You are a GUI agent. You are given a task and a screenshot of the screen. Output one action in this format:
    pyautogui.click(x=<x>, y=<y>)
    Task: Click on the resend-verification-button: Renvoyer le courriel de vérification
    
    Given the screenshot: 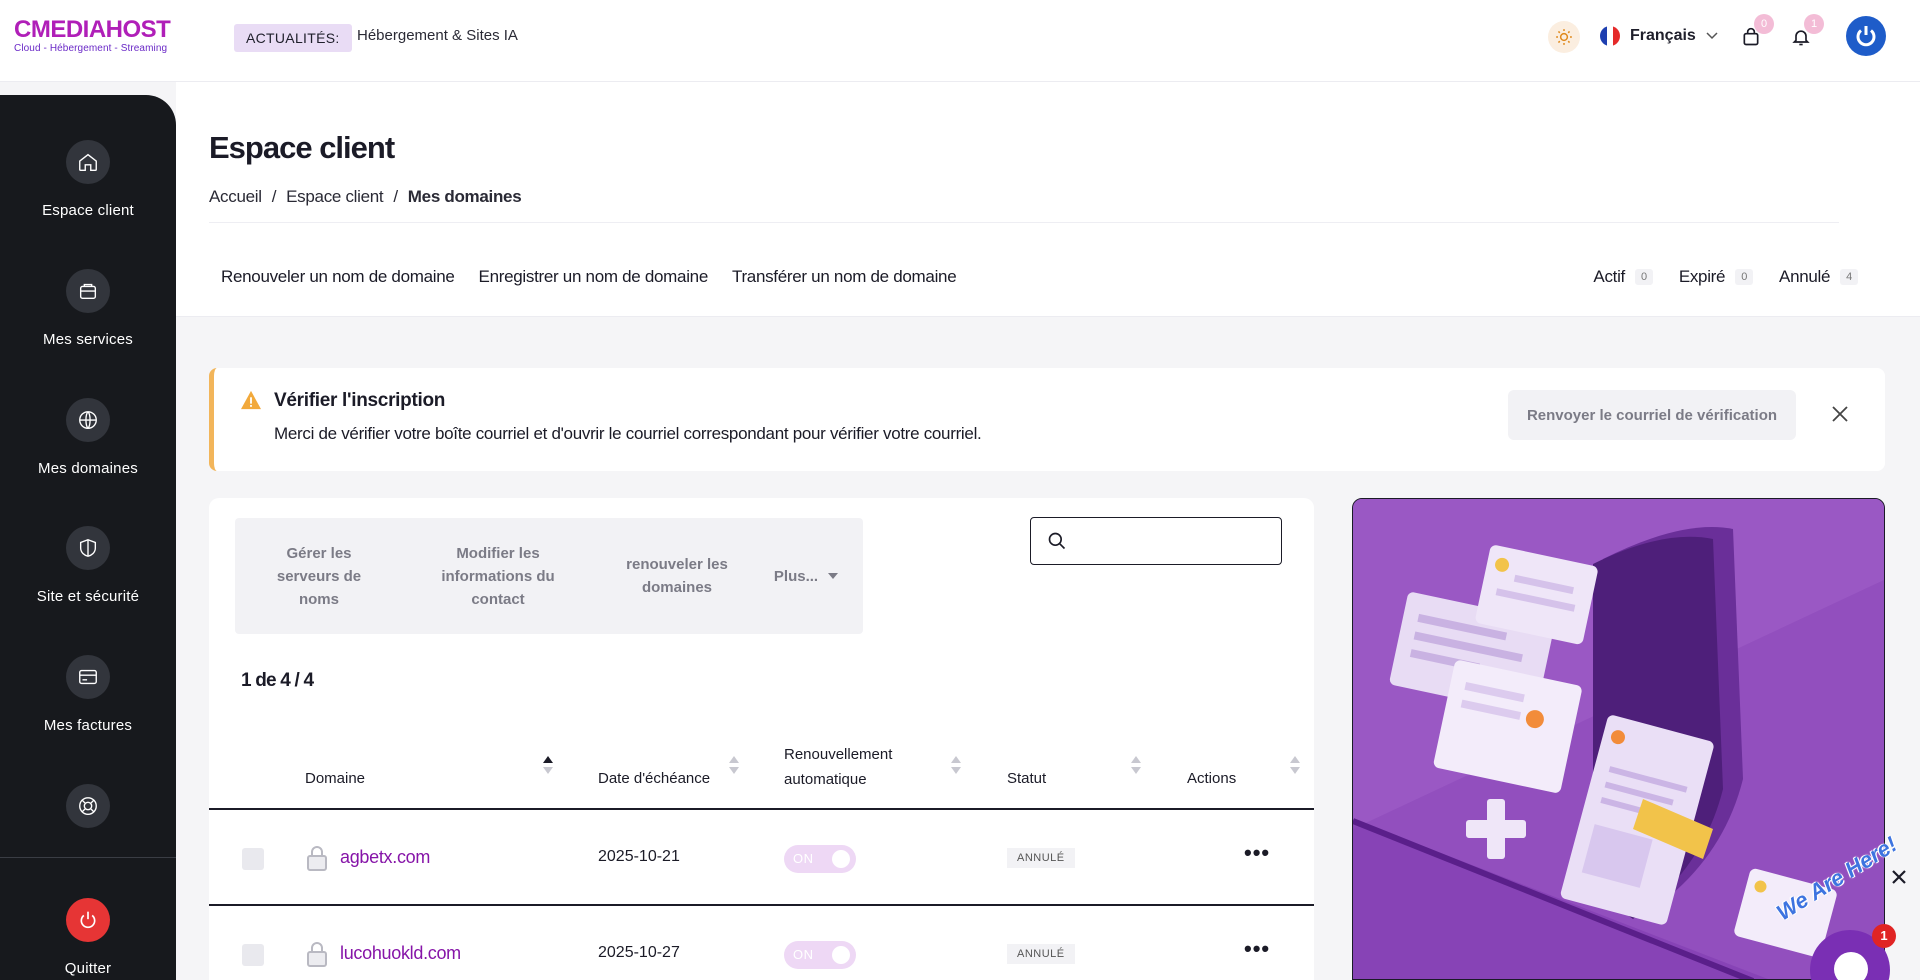 What is the action you would take?
    pyautogui.click(x=1652, y=415)
    